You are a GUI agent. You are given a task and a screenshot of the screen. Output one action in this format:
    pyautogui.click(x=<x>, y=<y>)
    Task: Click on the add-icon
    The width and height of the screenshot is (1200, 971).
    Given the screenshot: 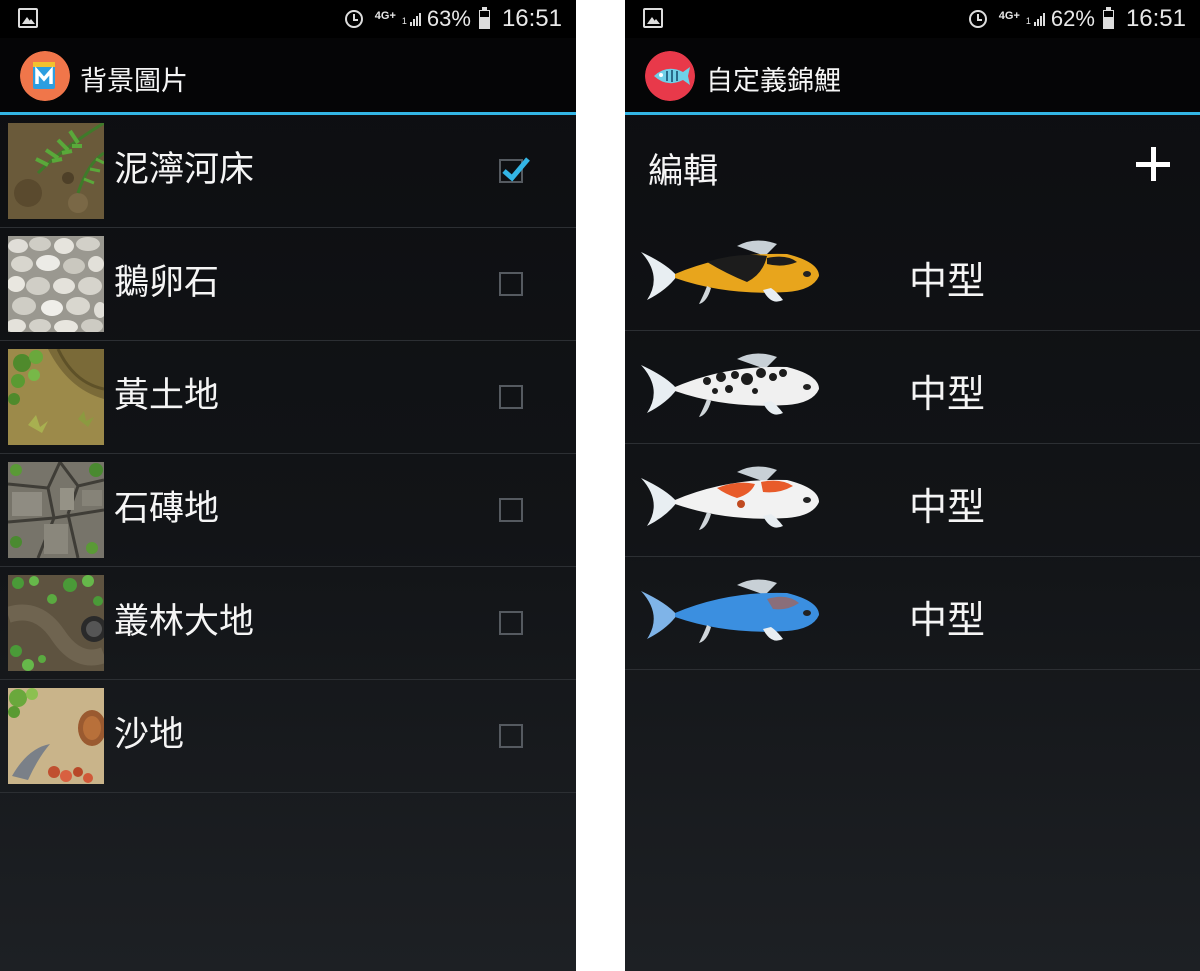 What is the action you would take?
    pyautogui.click(x=1153, y=164)
    